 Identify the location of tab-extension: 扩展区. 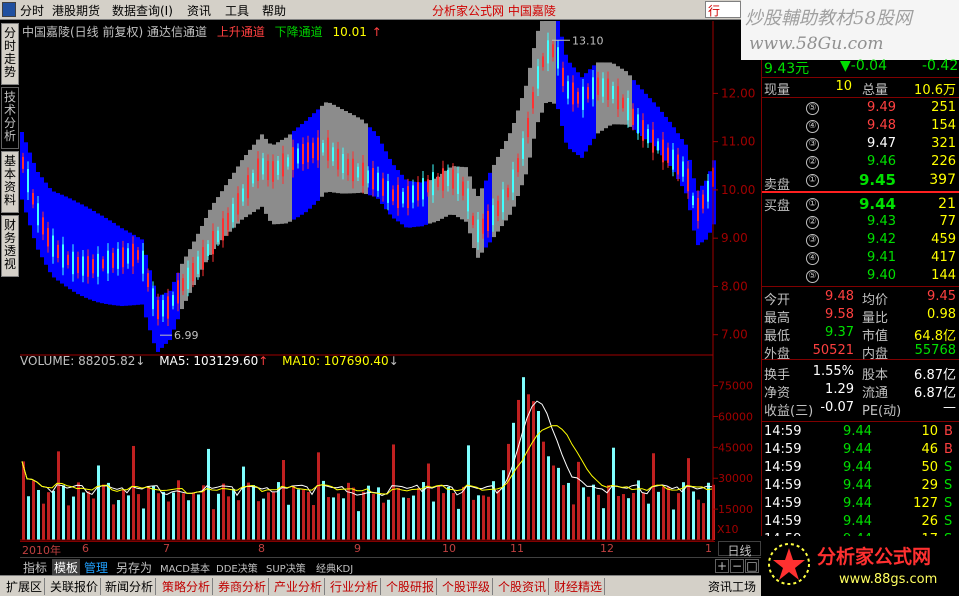
(25, 586).